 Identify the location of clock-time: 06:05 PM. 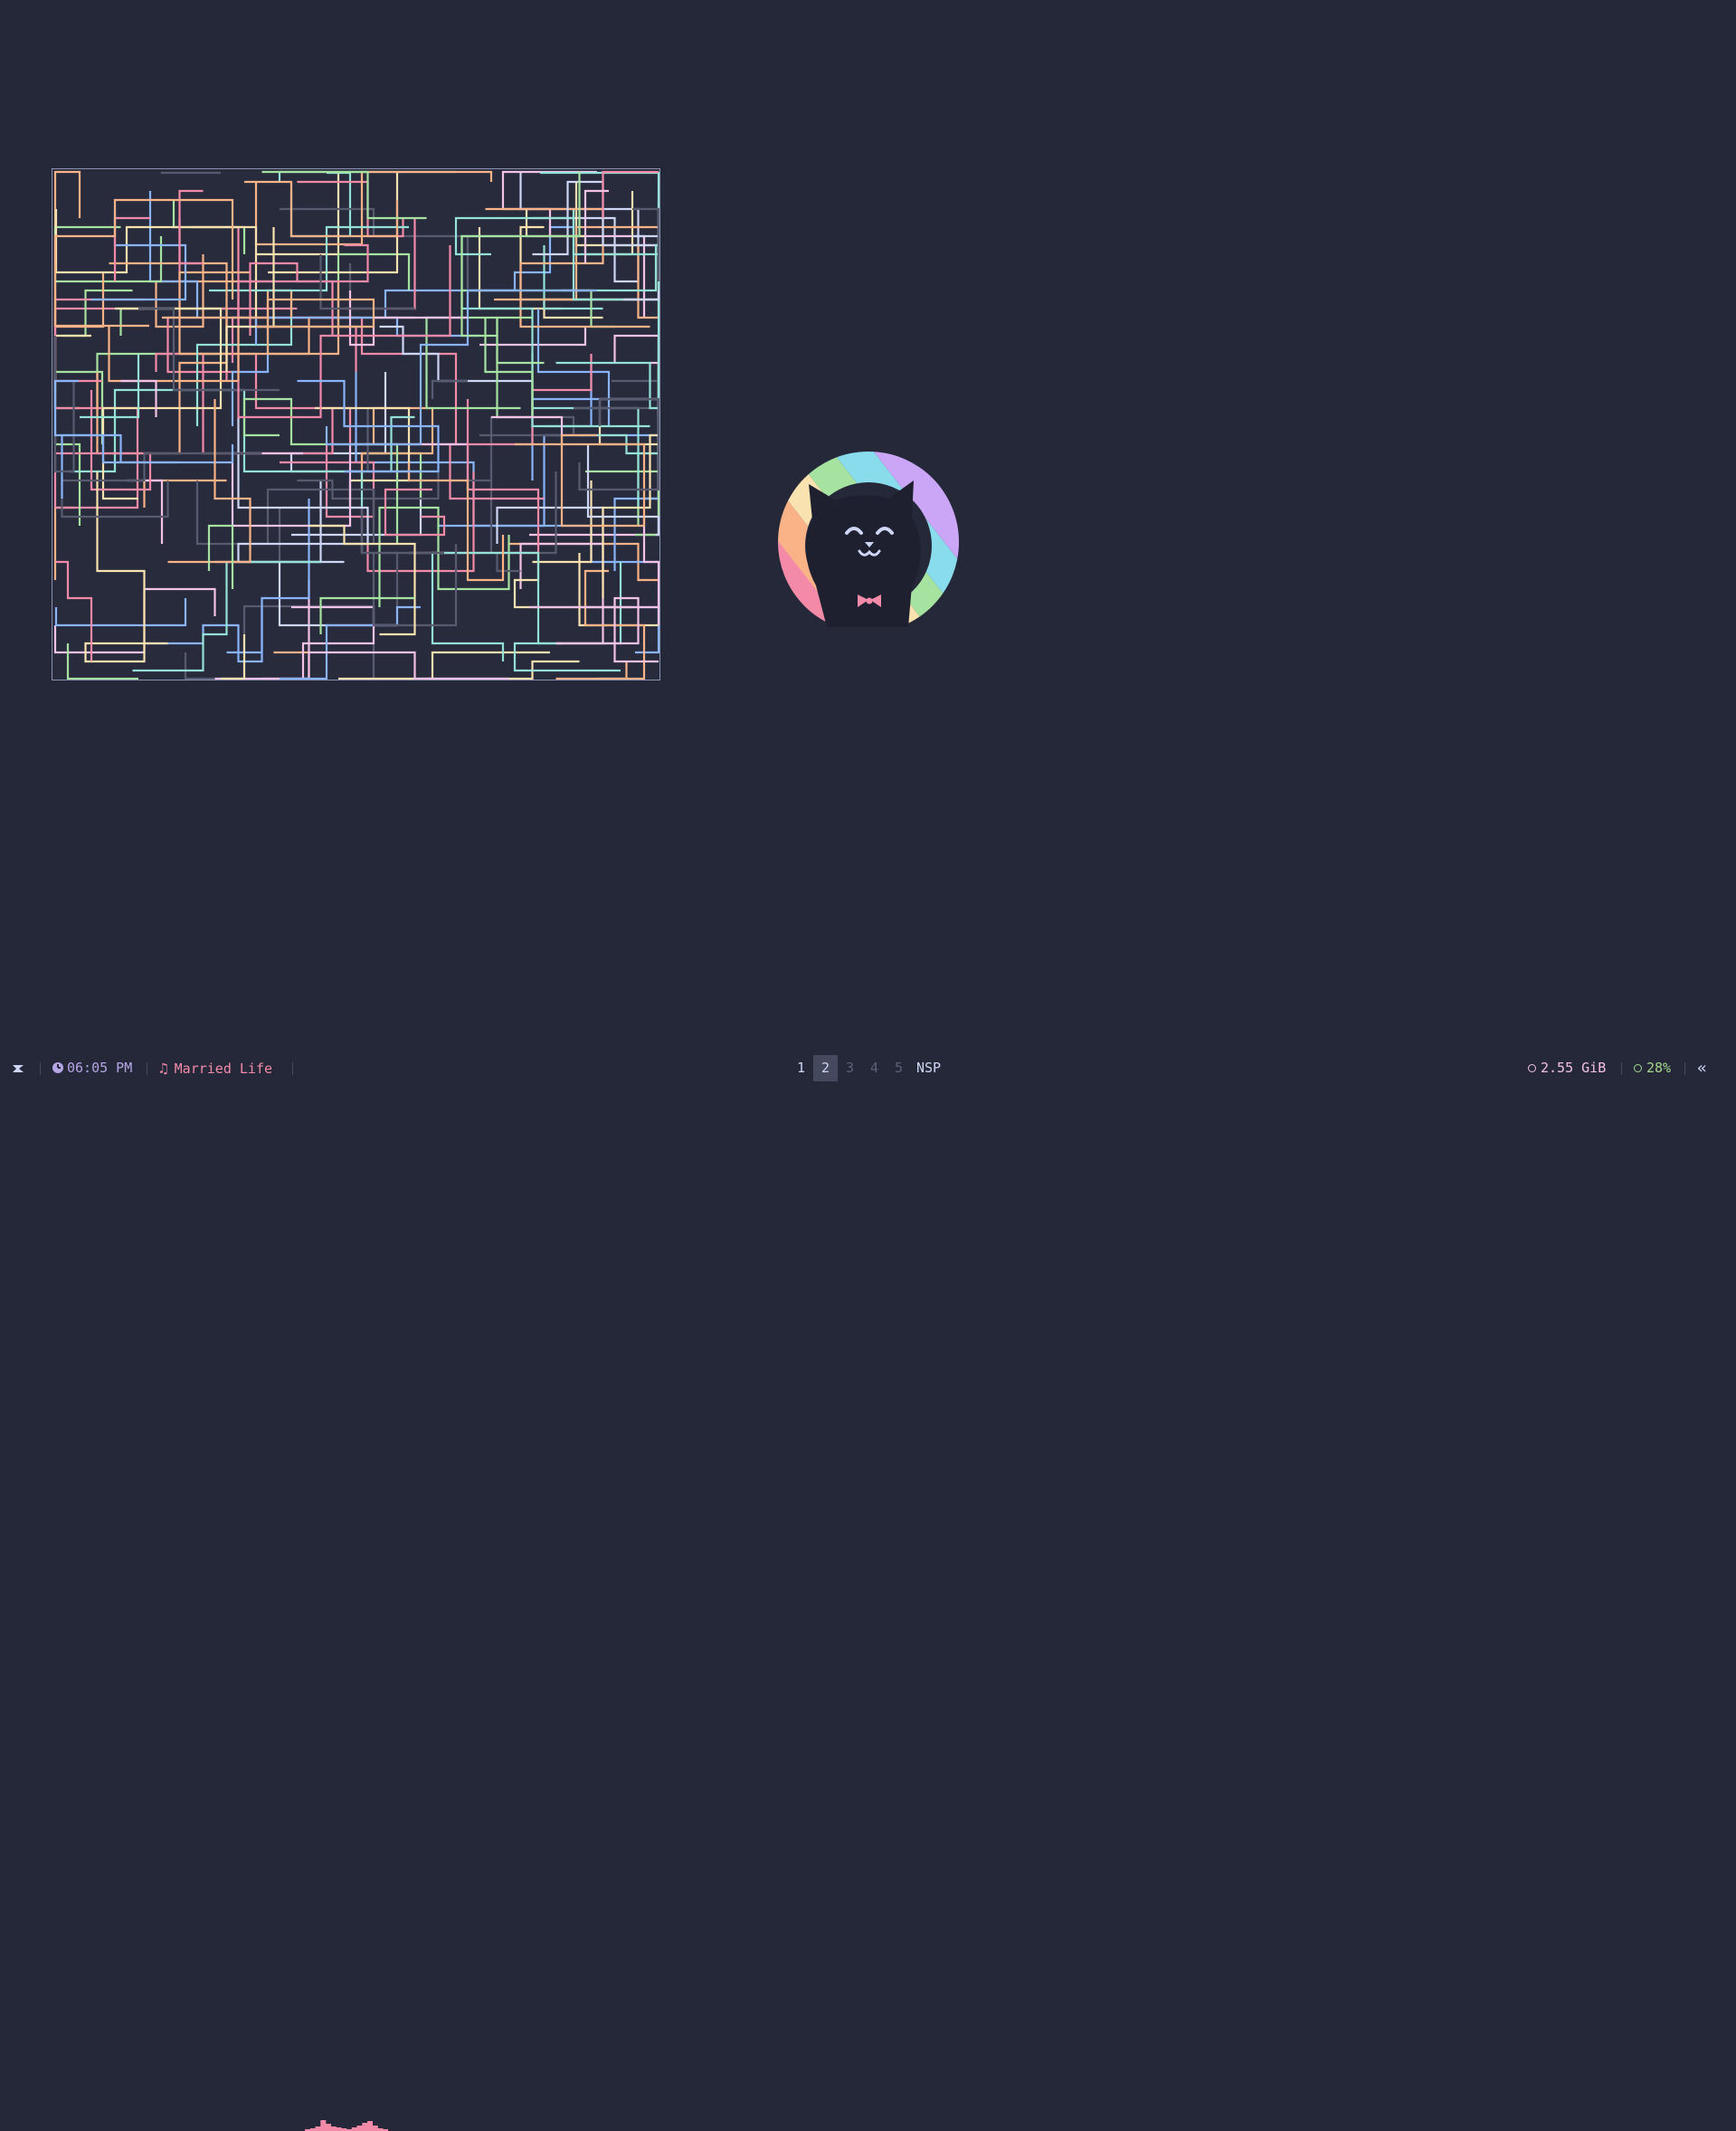
(100, 1068).